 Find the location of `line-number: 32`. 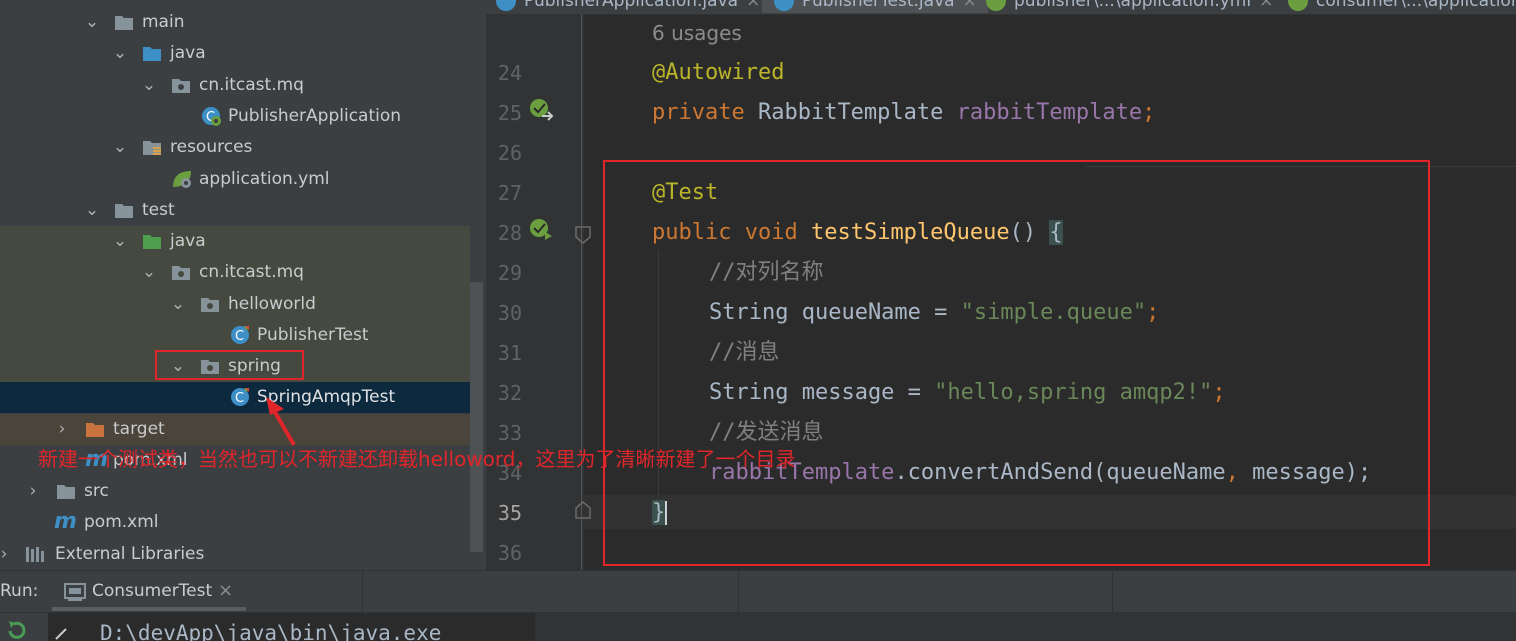

line-number: 32 is located at coordinates (509, 393).